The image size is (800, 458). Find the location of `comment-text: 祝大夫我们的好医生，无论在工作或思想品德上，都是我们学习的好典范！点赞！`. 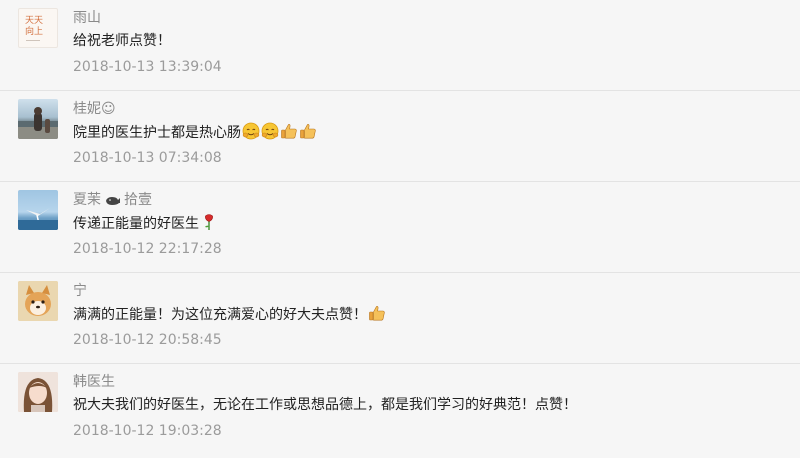

comment-text: 祝大夫我们的好医生，无论在工作或思想品德上，都是我们学习的好典范！点赞！ is located at coordinates (325, 405).